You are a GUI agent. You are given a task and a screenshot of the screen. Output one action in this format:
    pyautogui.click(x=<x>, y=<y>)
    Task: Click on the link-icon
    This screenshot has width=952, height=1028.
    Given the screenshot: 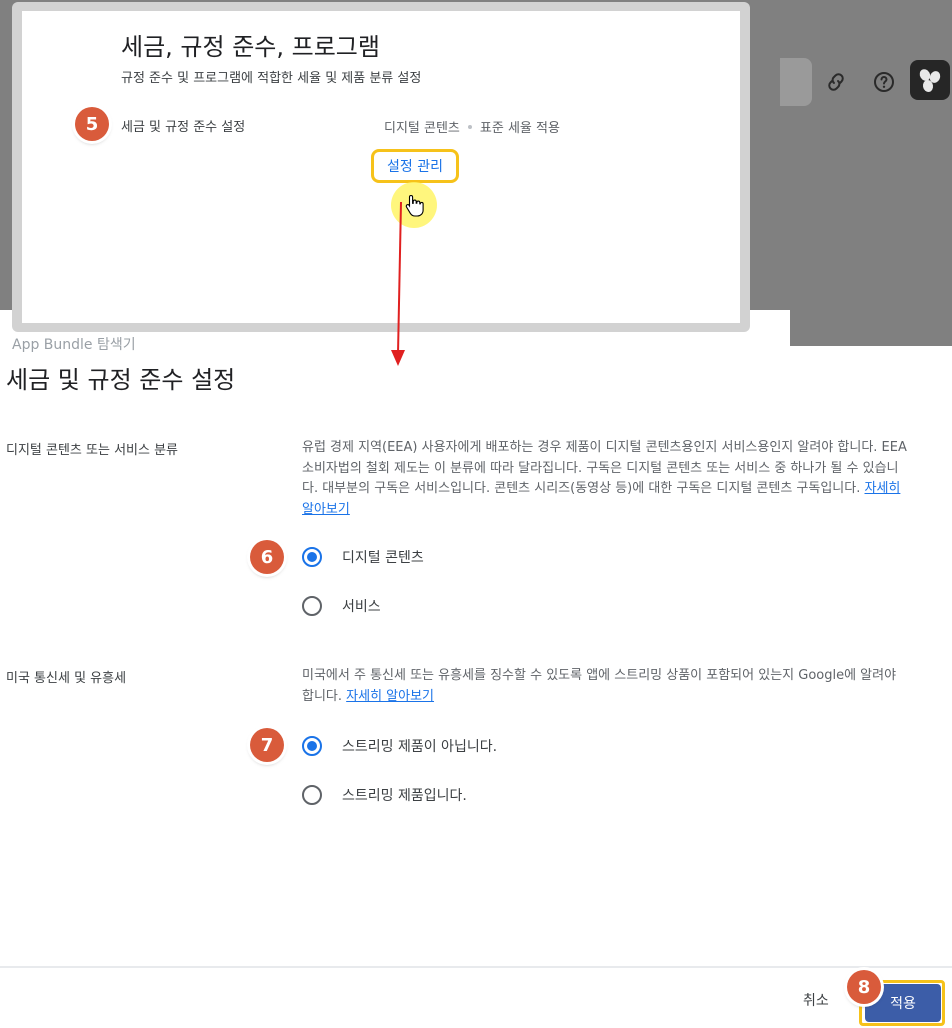 What is the action you would take?
    pyautogui.click(x=836, y=82)
    